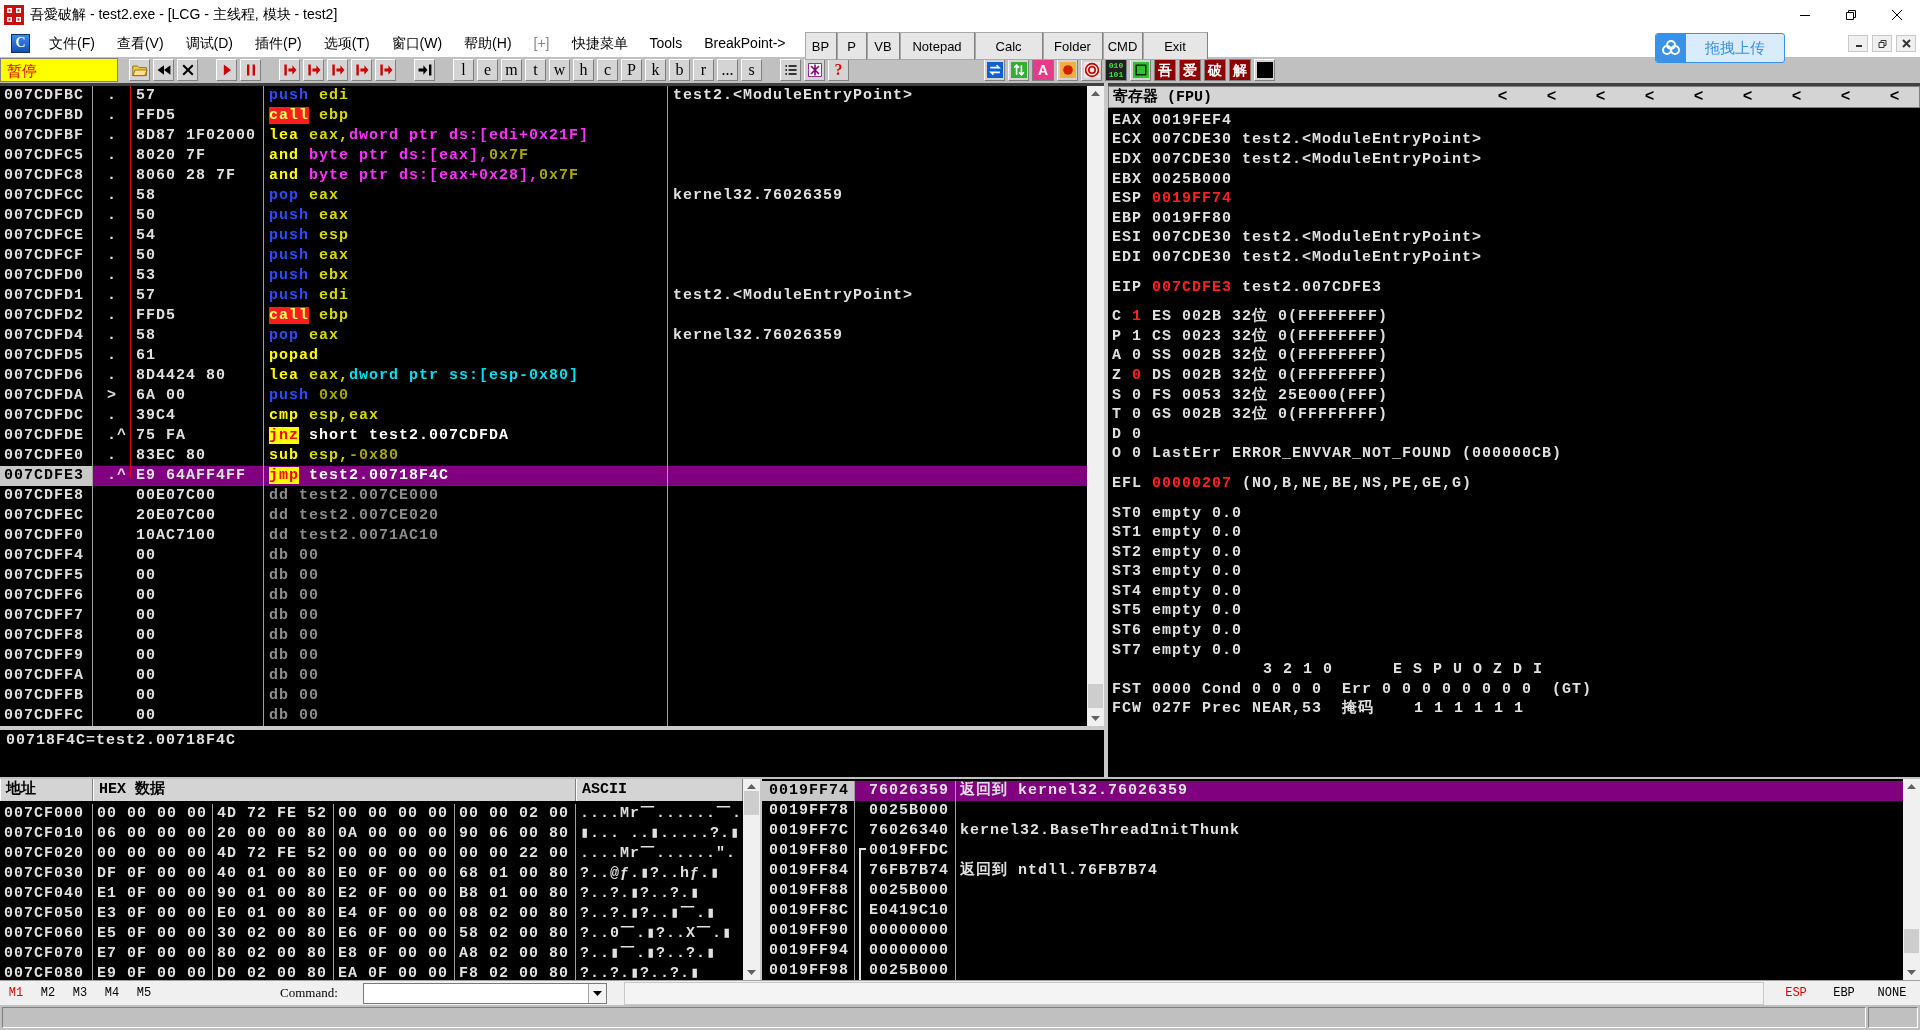 The width and height of the screenshot is (1920, 1030). What do you see at coordinates (48, 993) in the screenshot?
I see `marker-button: M2` at bounding box center [48, 993].